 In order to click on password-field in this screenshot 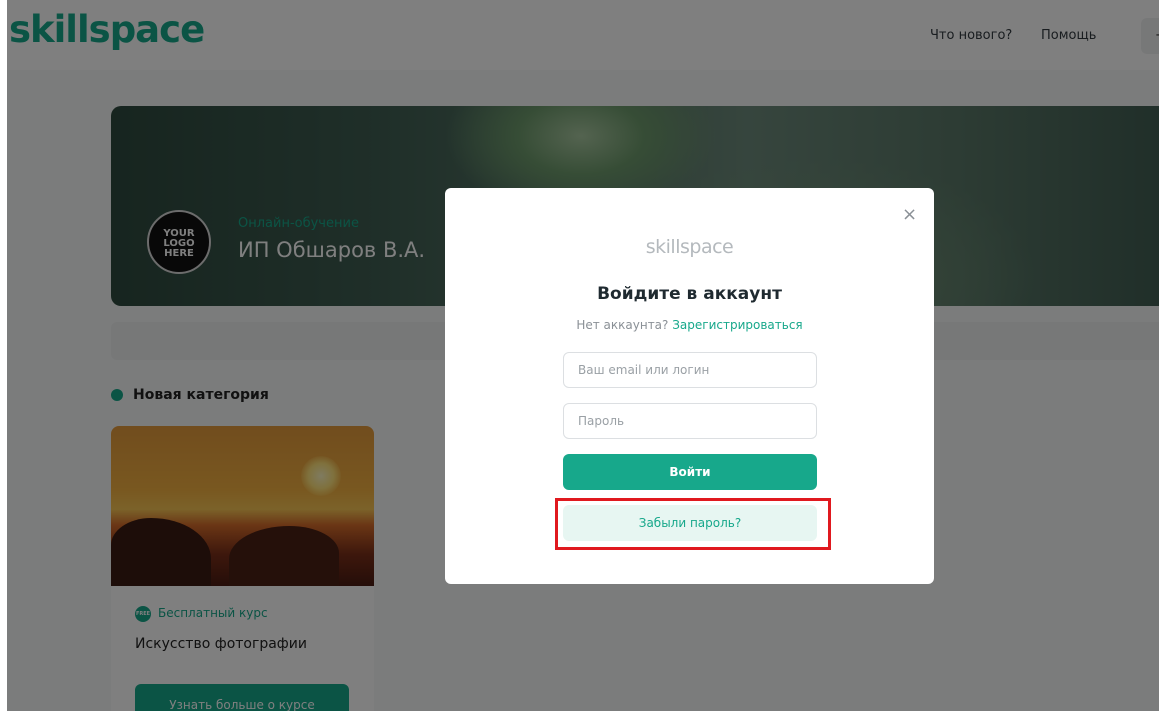, I will do `click(690, 421)`.